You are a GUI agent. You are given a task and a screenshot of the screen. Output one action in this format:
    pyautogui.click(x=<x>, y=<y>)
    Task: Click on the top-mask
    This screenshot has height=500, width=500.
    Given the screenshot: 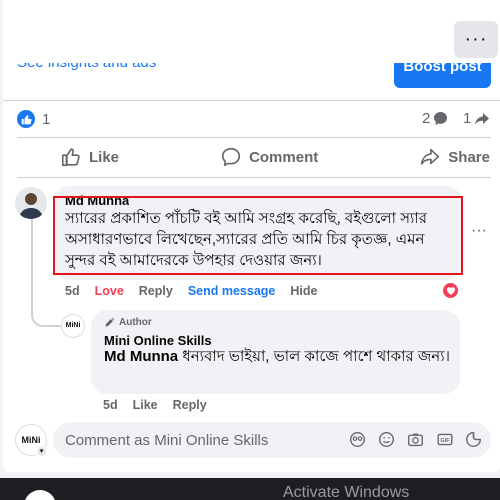 What is the action you would take?
    pyautogui.click(x=251, y=31)
    